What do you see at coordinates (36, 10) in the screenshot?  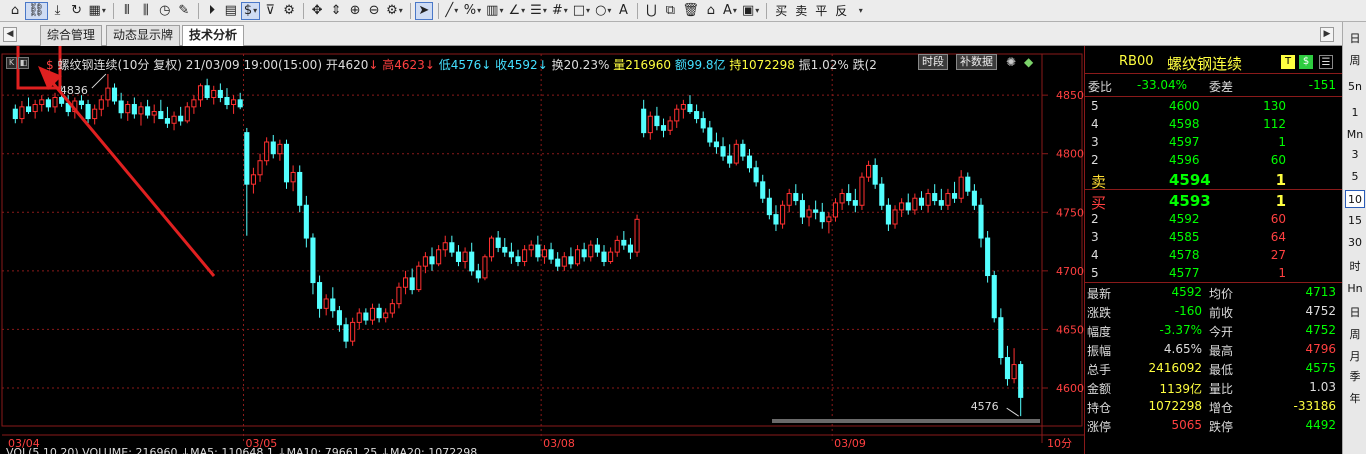 I see `link-icon: ⛓` at bounding box center [36, 10].